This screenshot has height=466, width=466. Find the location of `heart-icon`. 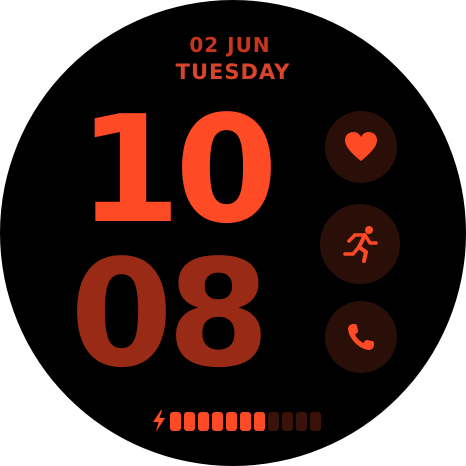

heart-icon is located at coordinates (361, 147).